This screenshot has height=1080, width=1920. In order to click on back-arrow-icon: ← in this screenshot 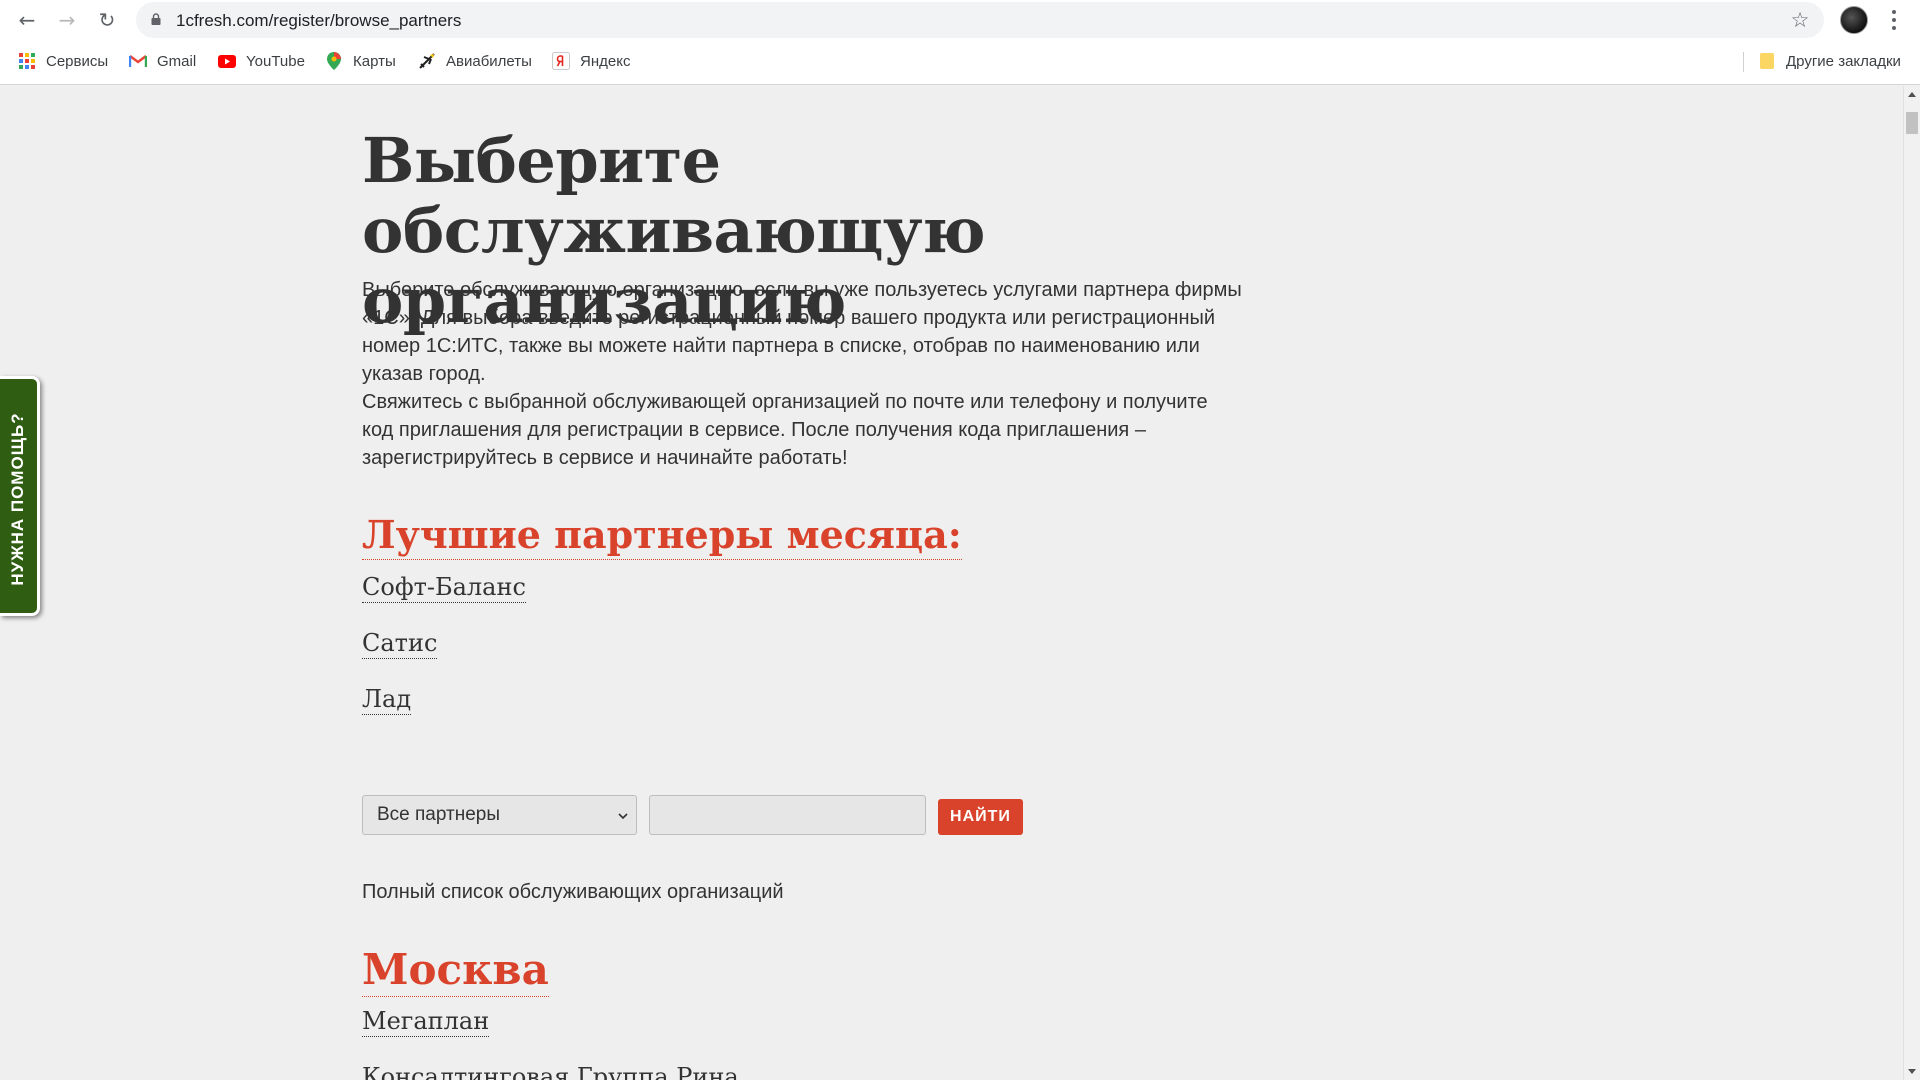, I will do `click(27, 20)`.